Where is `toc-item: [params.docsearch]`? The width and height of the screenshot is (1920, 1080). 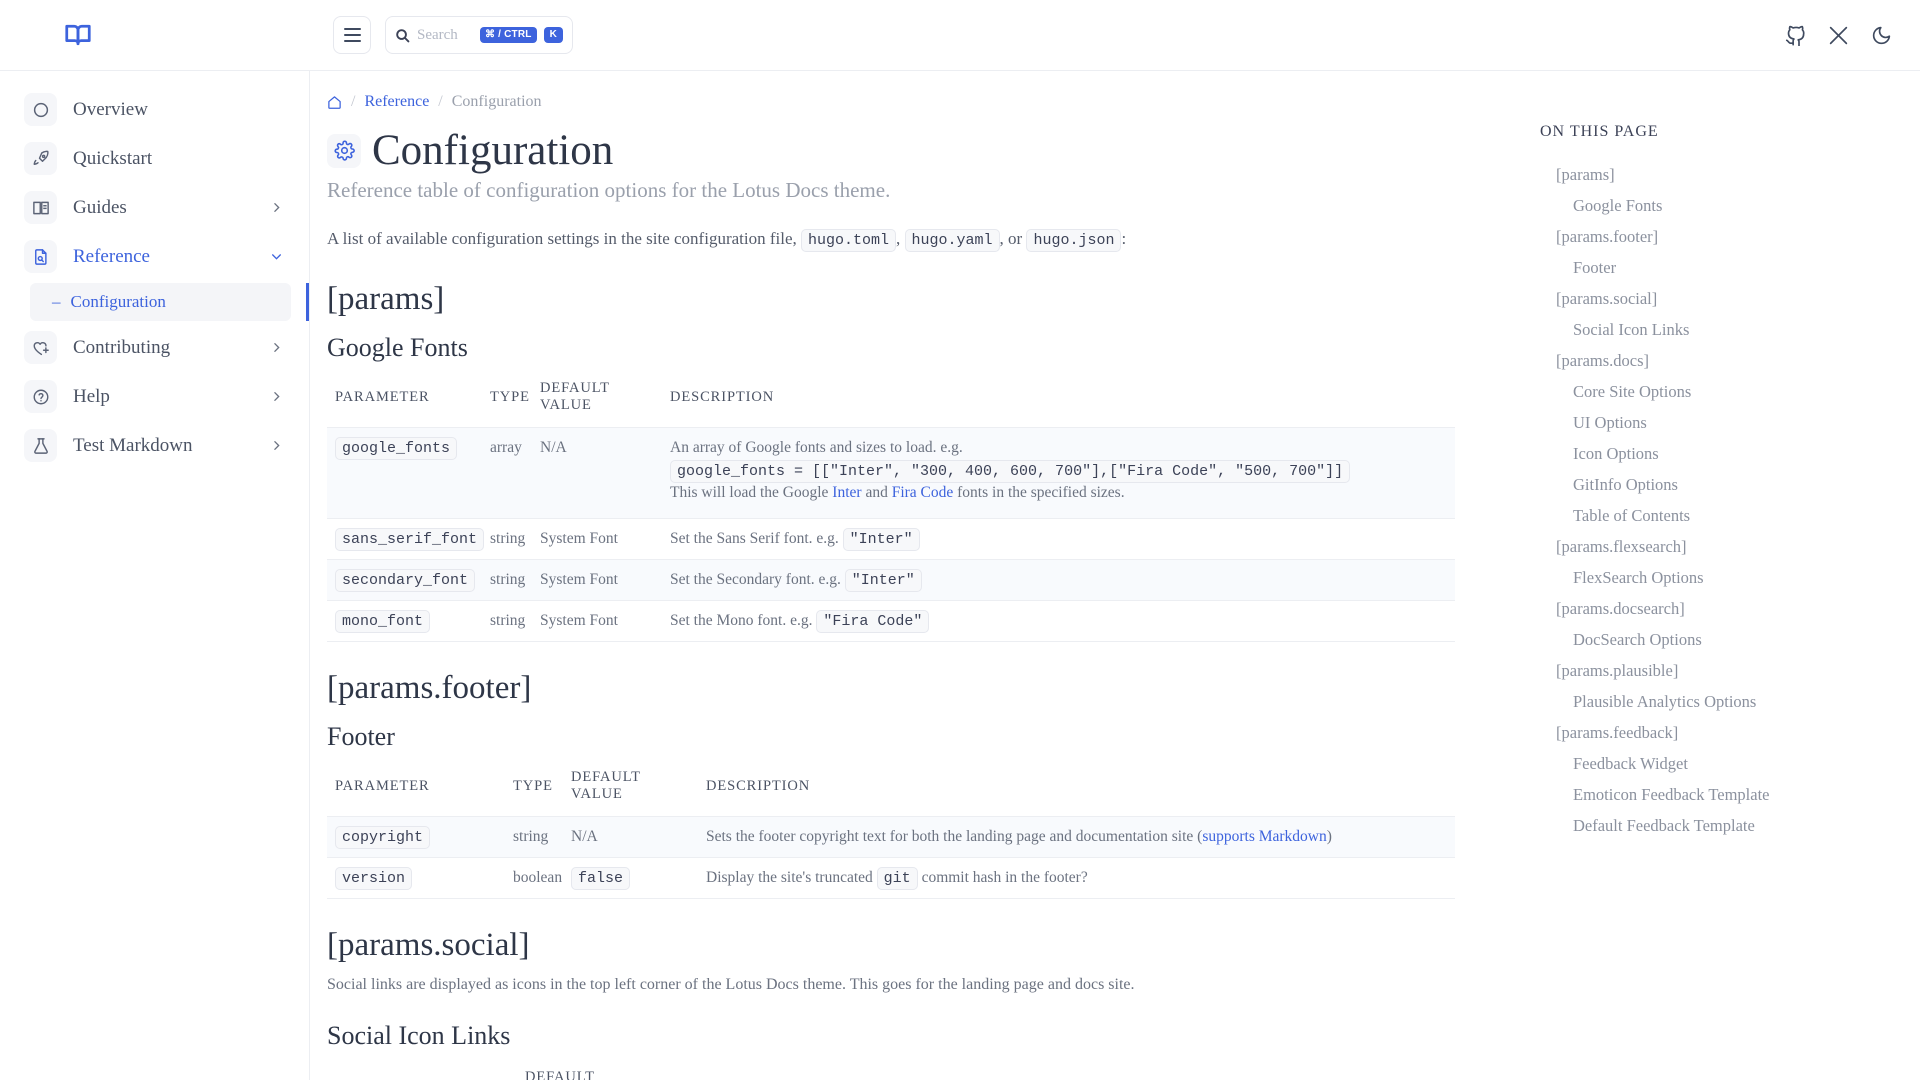 toc-item: [params.docsearch] is located at coordinates (1715, 608).